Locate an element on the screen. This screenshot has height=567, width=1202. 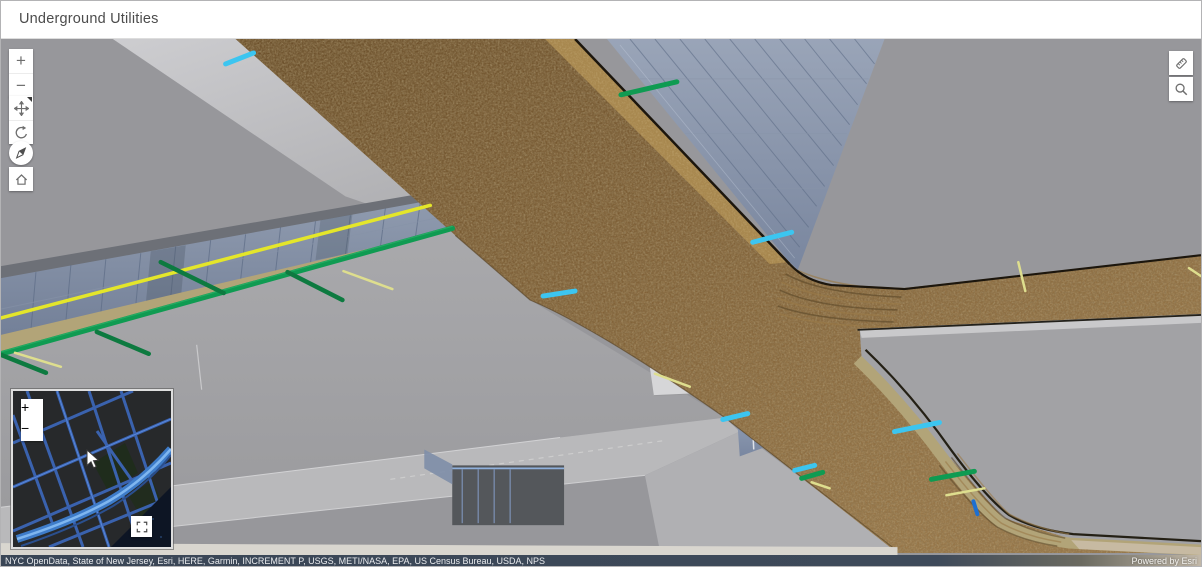
overview-expand-button is located at coordinates (141, 526).